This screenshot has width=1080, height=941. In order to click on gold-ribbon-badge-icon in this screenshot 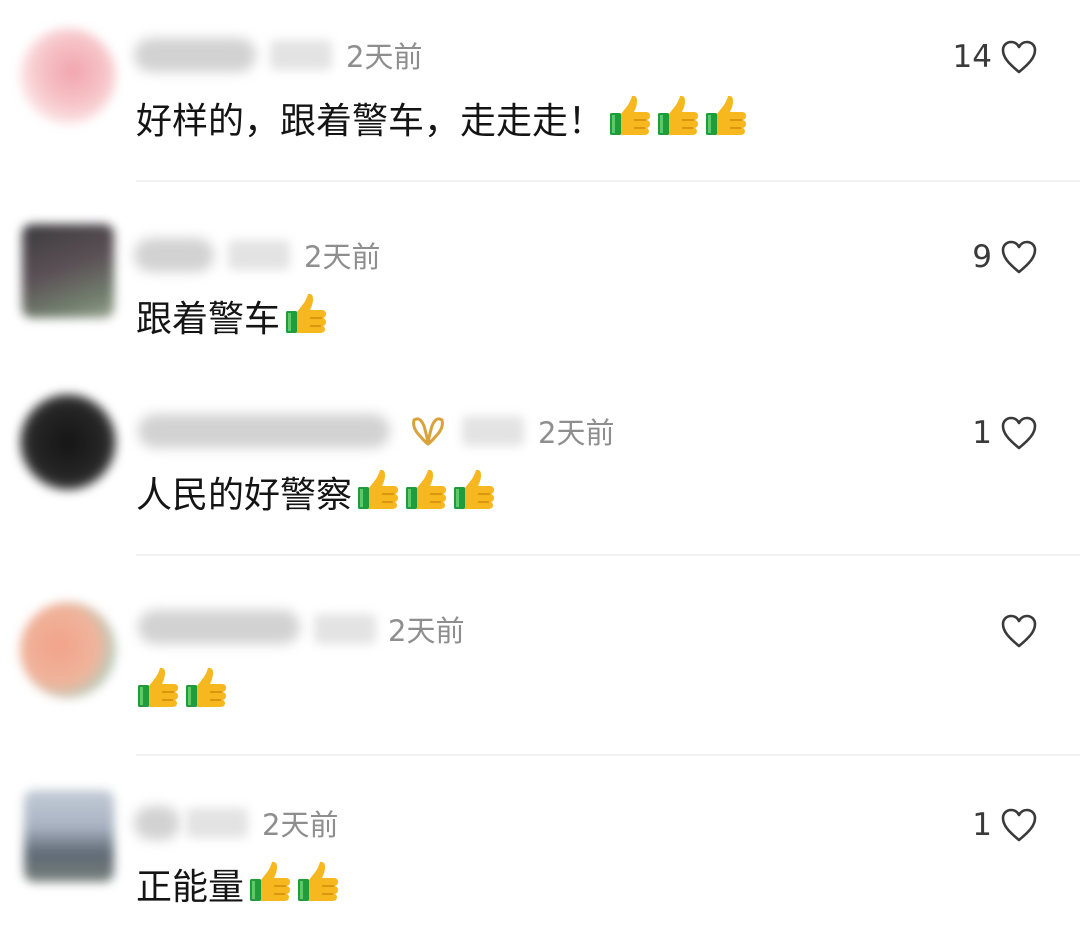, I will do `click(428, 431)`.